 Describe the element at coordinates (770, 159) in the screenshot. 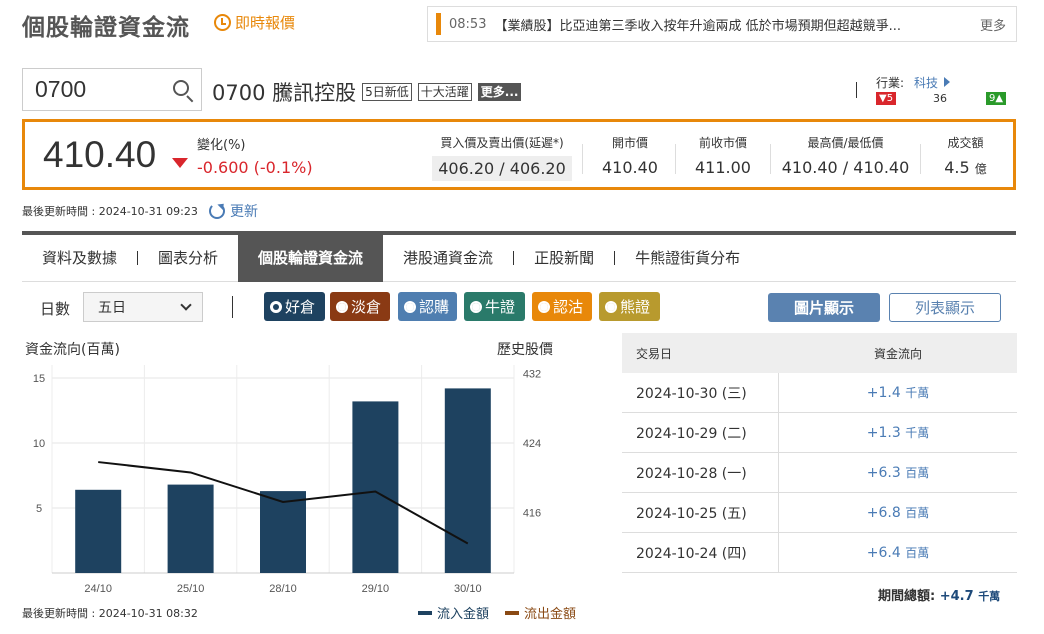

I see `quote-divider` at that location.